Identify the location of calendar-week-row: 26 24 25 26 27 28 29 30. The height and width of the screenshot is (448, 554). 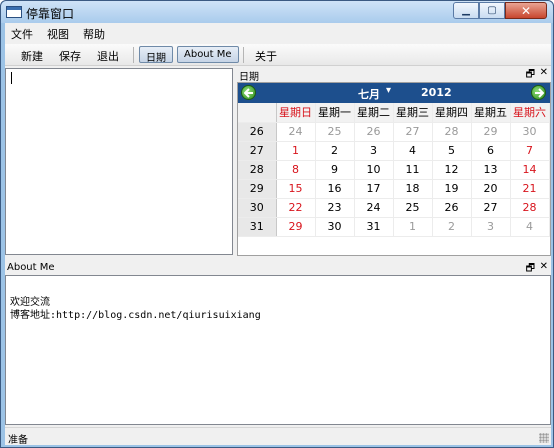
(394, 132).